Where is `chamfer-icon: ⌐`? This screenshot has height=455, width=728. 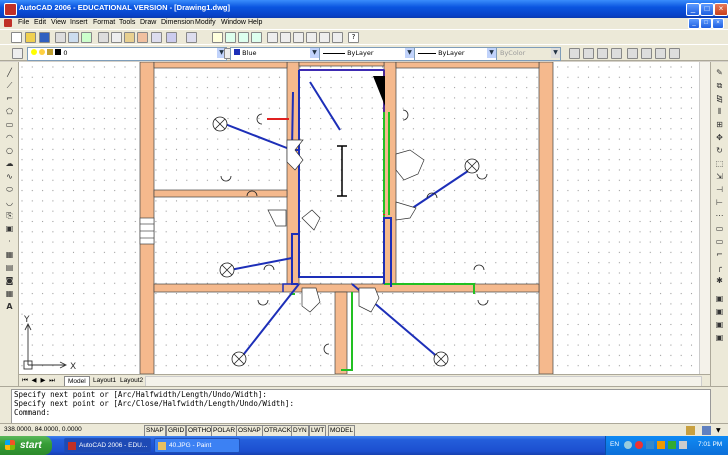 chamfer-icon: ⌐ is located at coordinates (719, 254).